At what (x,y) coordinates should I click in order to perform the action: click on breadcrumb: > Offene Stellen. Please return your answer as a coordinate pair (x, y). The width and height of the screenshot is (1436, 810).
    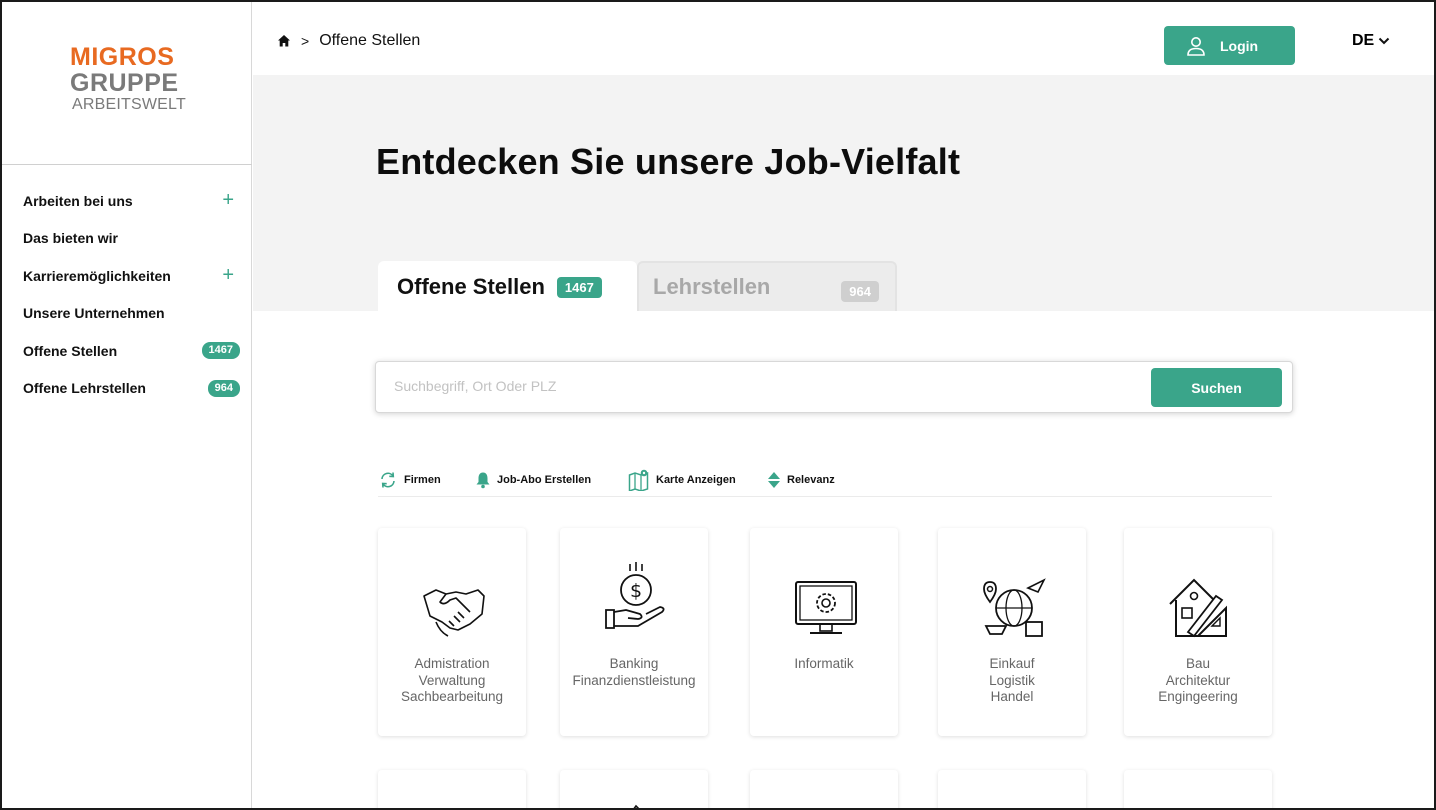
    Looking at the image, I should click on (348, 41).